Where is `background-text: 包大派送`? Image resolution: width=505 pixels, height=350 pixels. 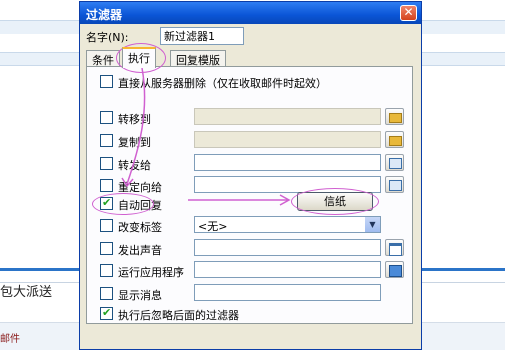 background-text: 包大派送 is located at coordinates (26, 292).